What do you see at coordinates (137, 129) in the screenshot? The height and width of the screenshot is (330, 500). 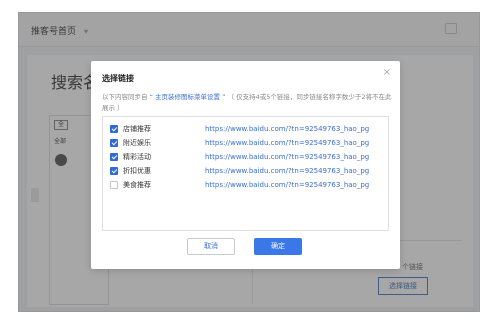 I see `link-name: 店铺推荐` at bounding box center [137, 129].